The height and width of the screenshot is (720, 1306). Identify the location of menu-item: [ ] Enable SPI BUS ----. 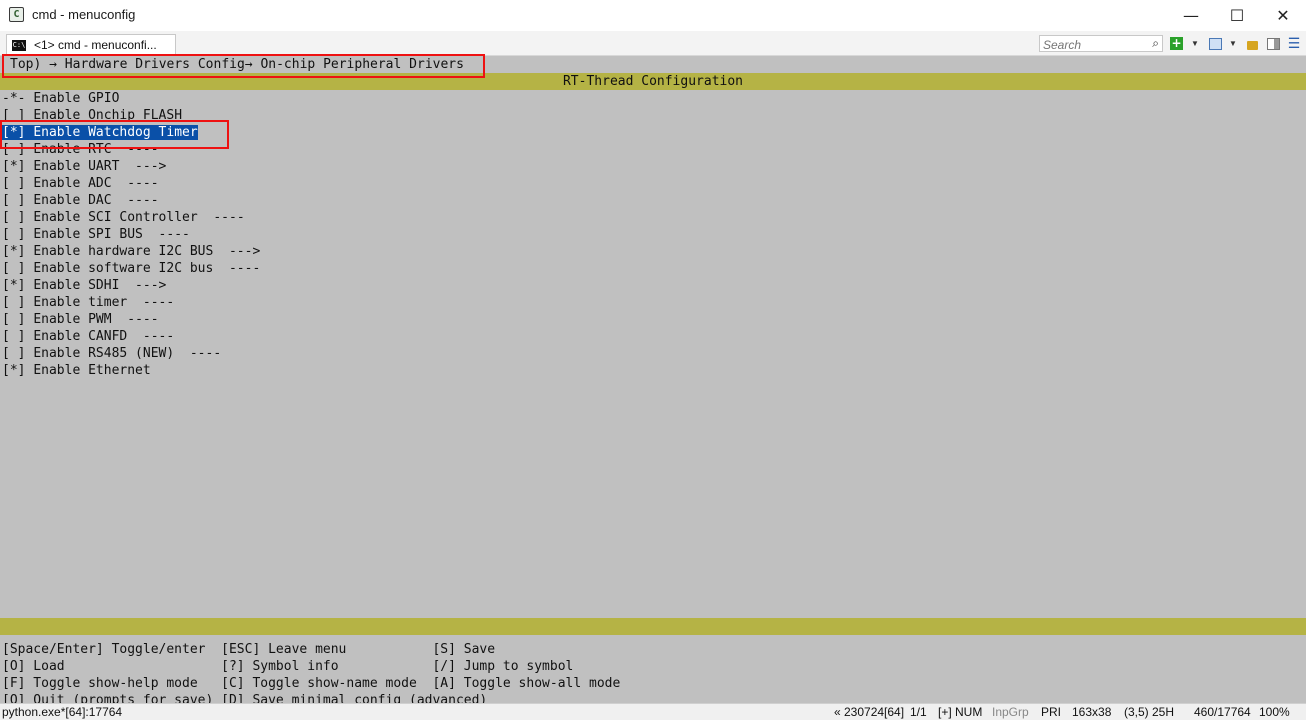
(96, 234).